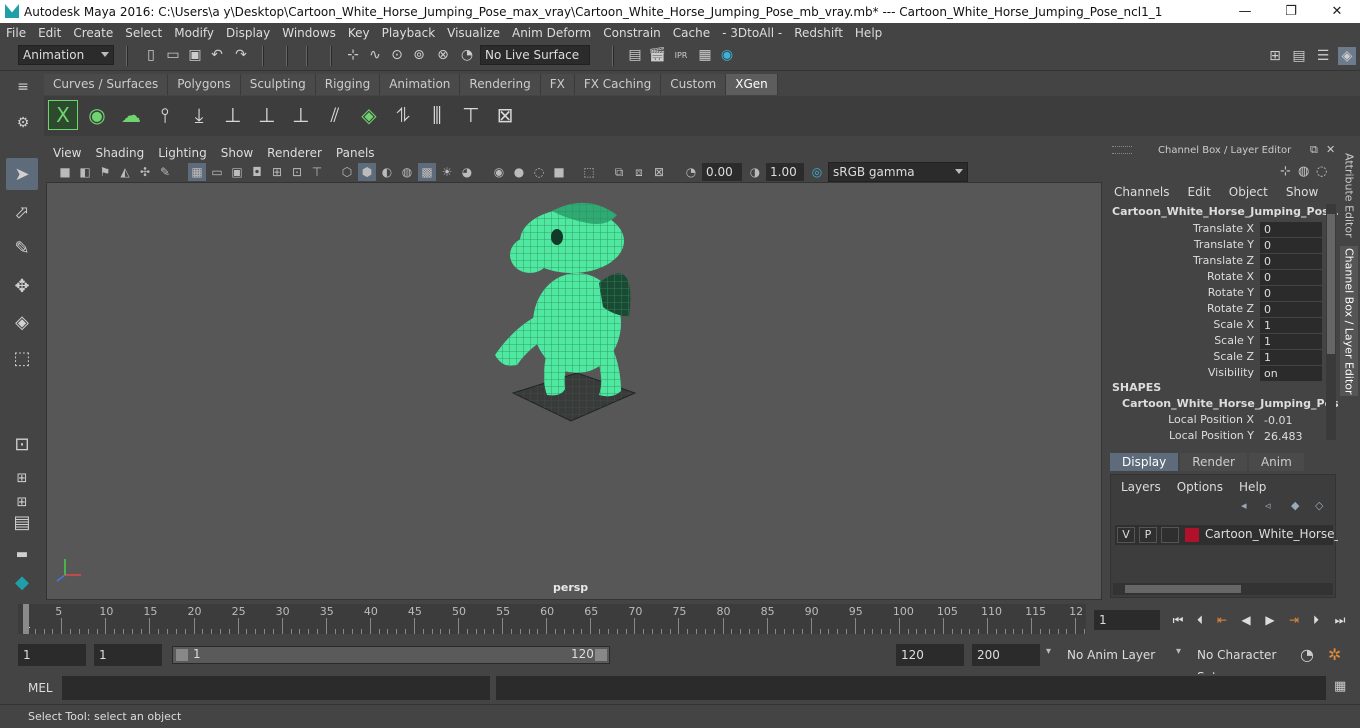 The image size is (1360, 728). I want to click on playback-start-field: 1, so click(128, 655).